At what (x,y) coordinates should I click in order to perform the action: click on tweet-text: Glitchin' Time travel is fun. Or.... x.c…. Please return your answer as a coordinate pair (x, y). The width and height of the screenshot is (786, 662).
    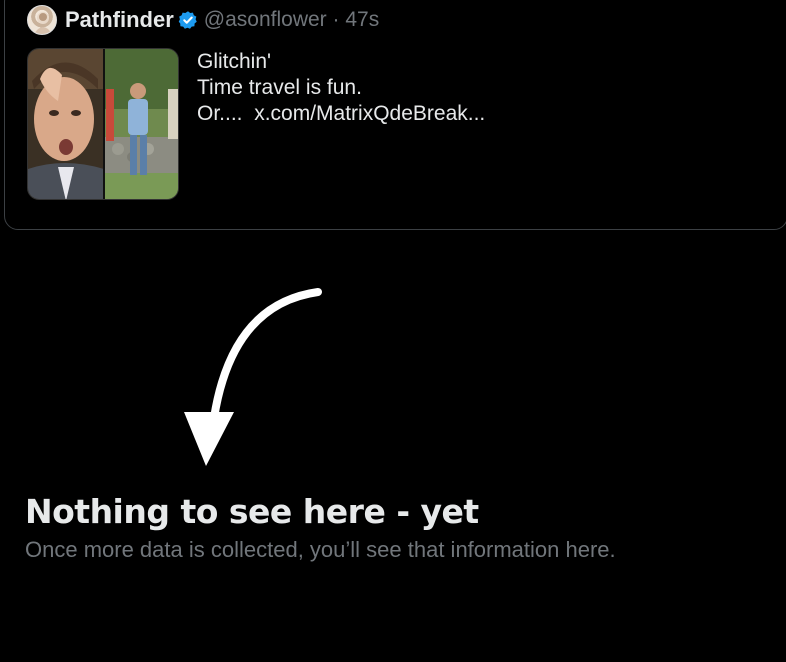
    Looking at the image, I should click on (341, 88).